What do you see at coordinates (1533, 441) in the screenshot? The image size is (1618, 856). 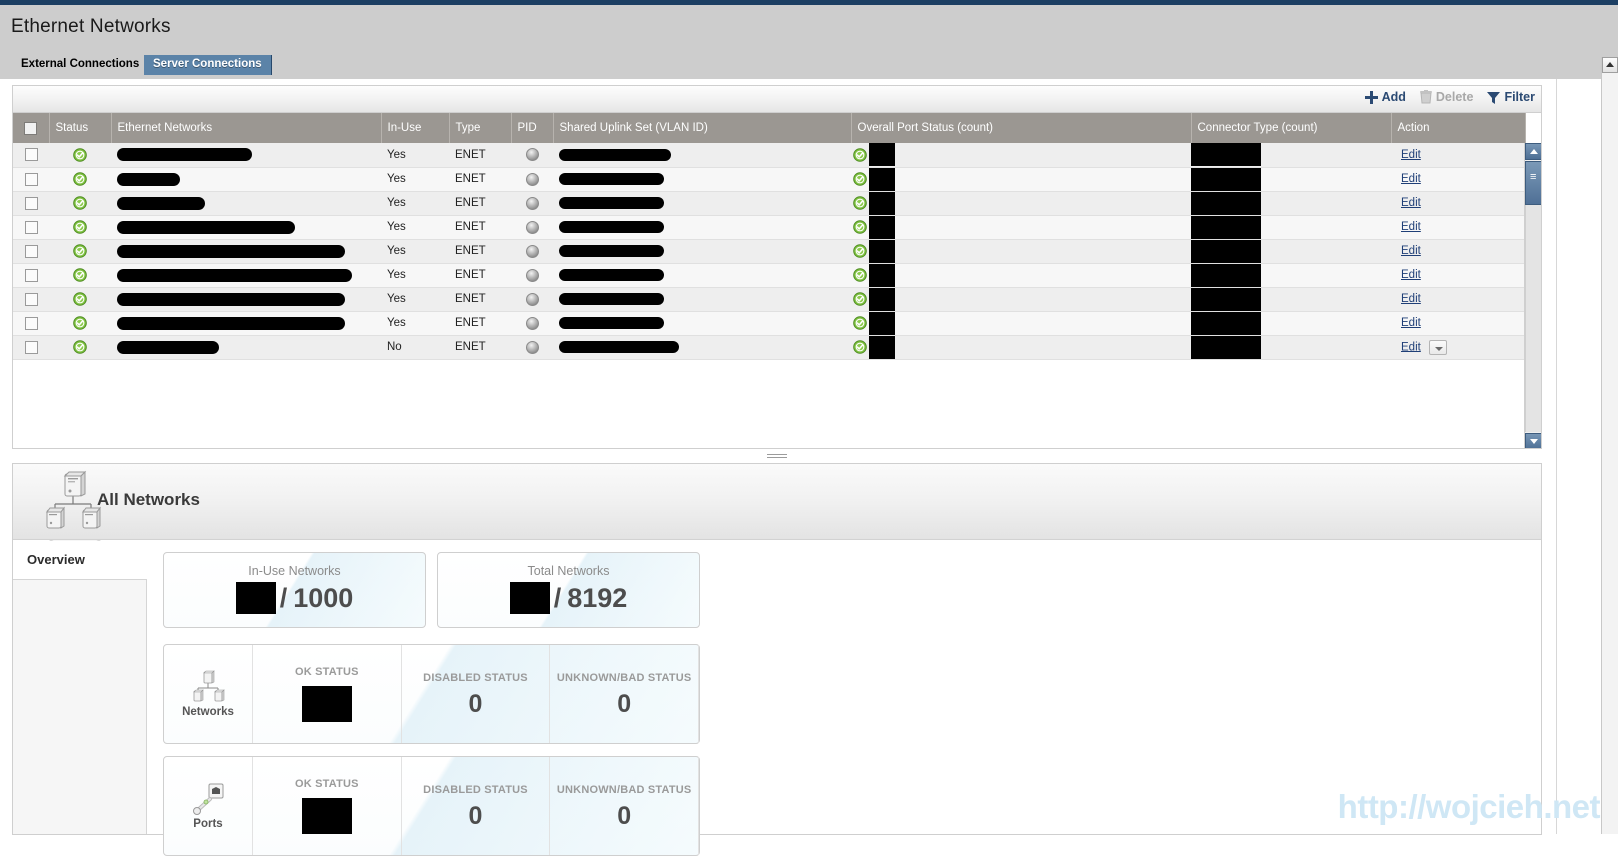 I see `table-scroll-down-arrow-icon` at bounding box center [1533, 441].